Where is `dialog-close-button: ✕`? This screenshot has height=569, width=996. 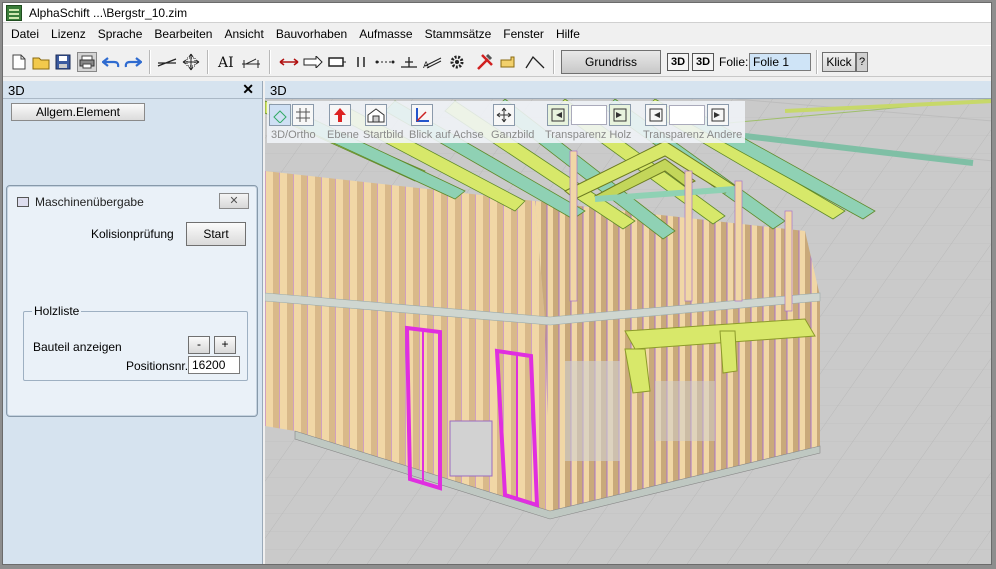 dialog-close-button: ✕ is located at coordinates (234, 201).